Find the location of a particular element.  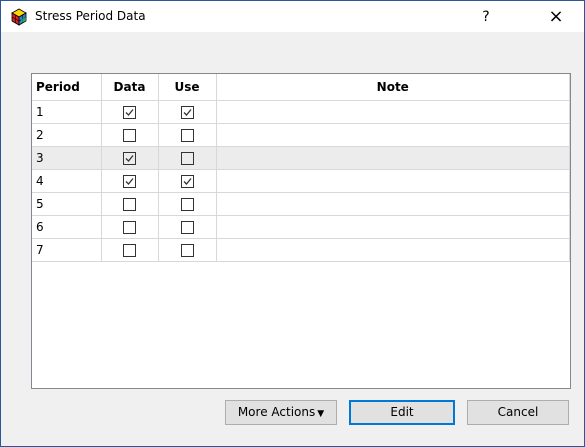

title-bar: Stress Period Data ? × is located at coordinates (292, 16).